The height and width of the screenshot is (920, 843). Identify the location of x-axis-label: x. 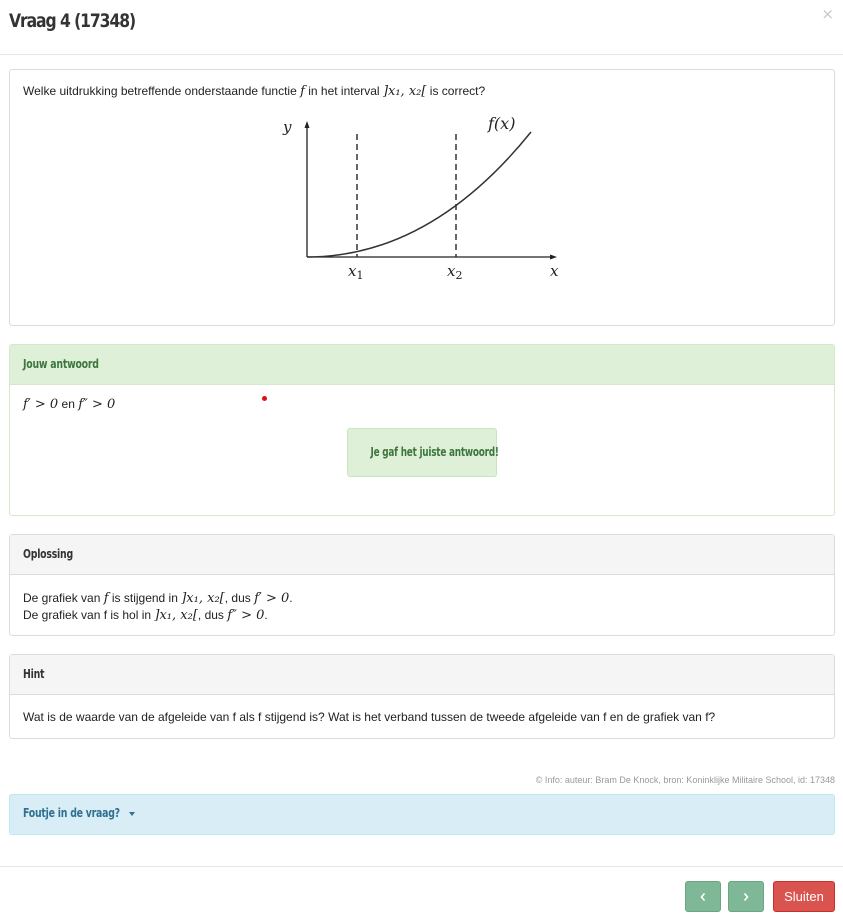
(554, 271).